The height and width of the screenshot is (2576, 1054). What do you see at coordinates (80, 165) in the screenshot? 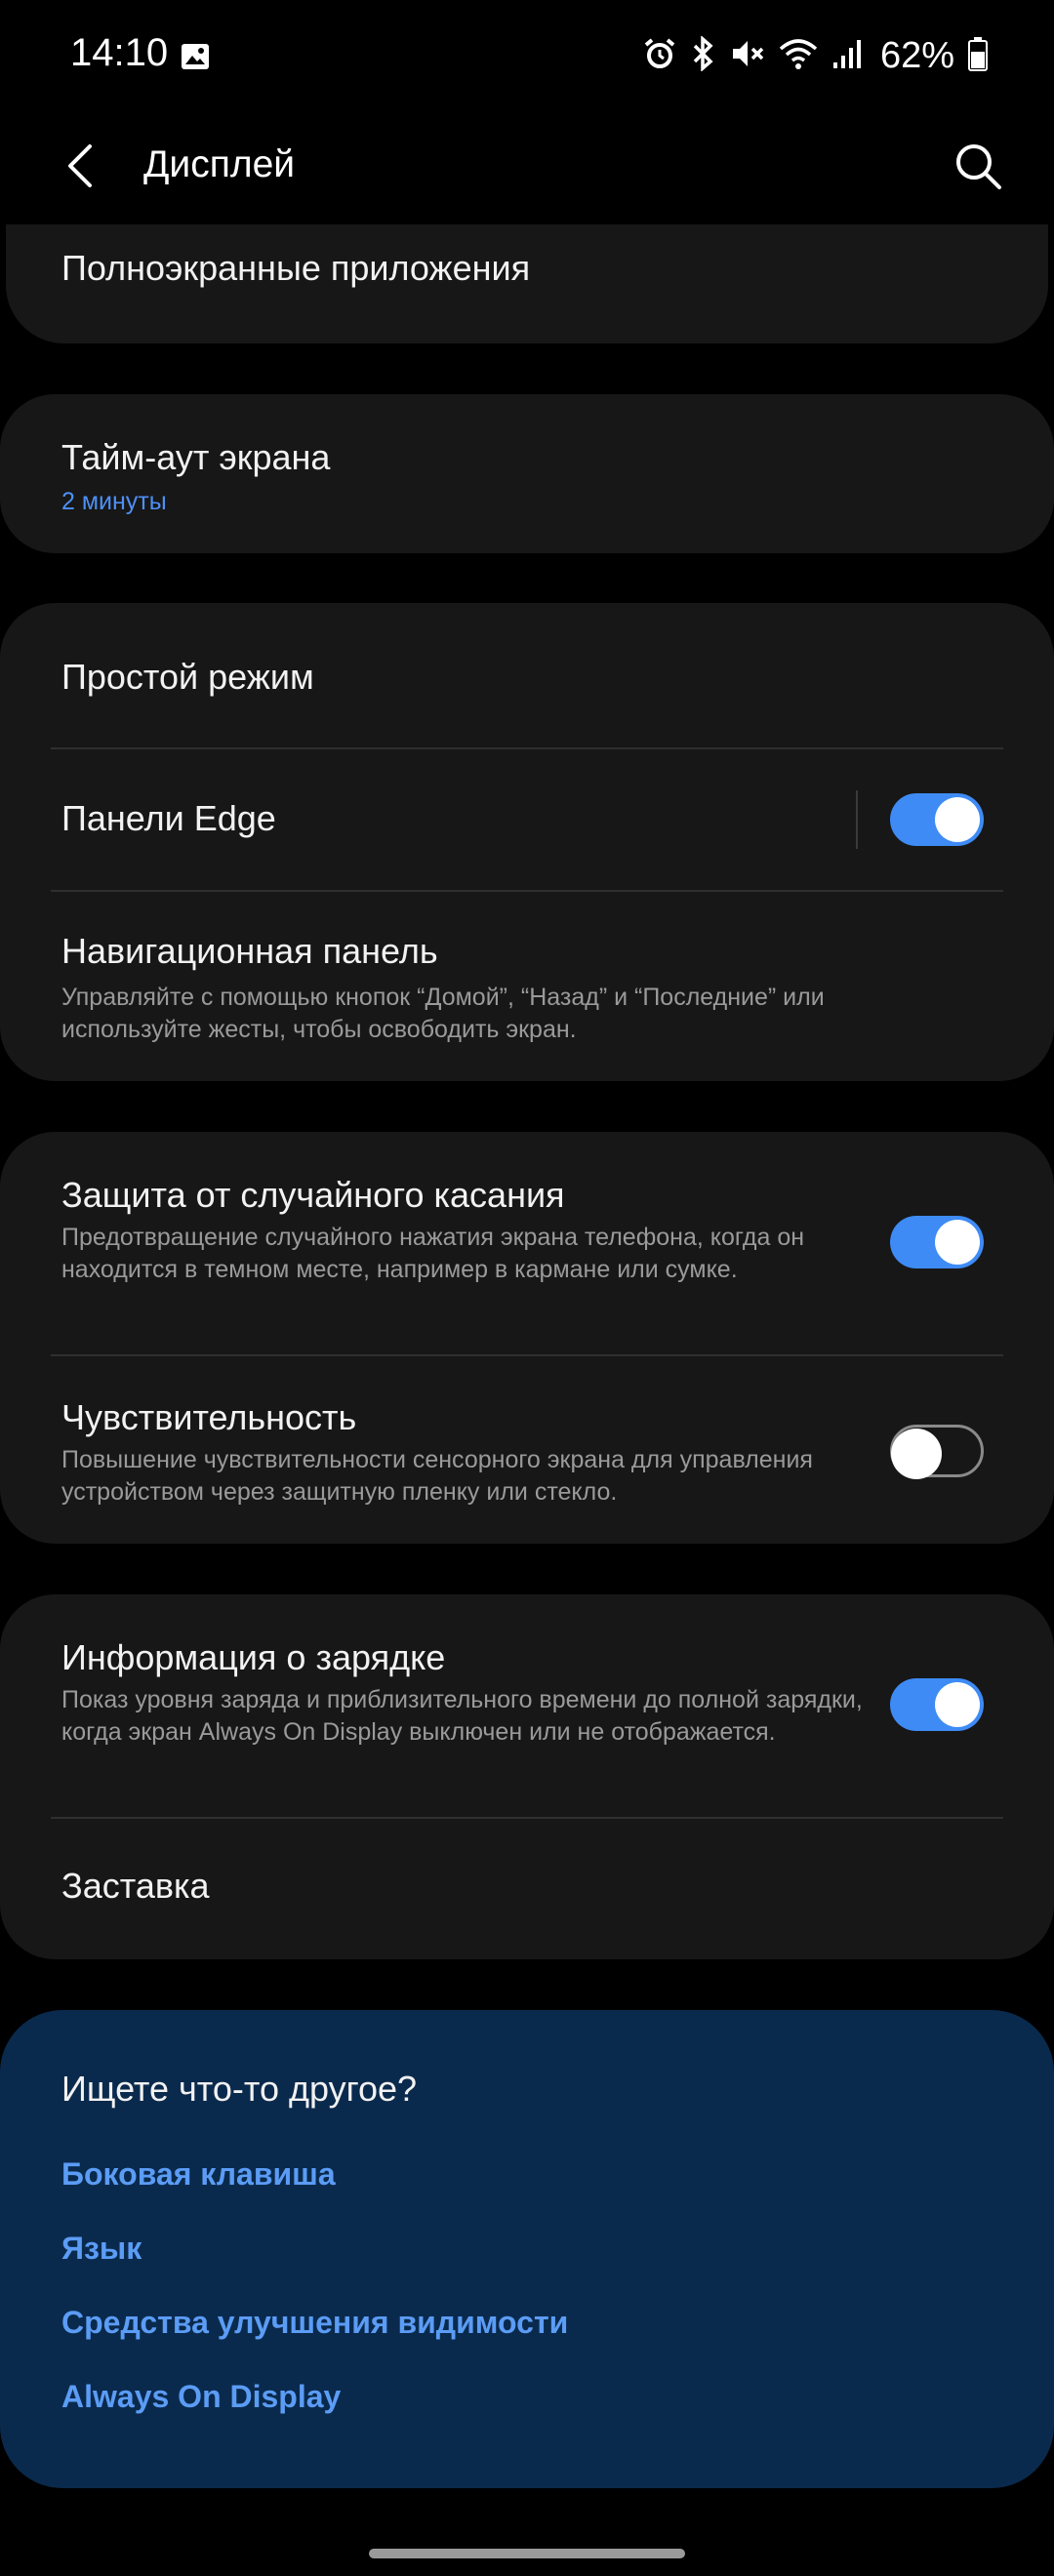
I see `back-arrow-icon` at bounding box center [80, 165].